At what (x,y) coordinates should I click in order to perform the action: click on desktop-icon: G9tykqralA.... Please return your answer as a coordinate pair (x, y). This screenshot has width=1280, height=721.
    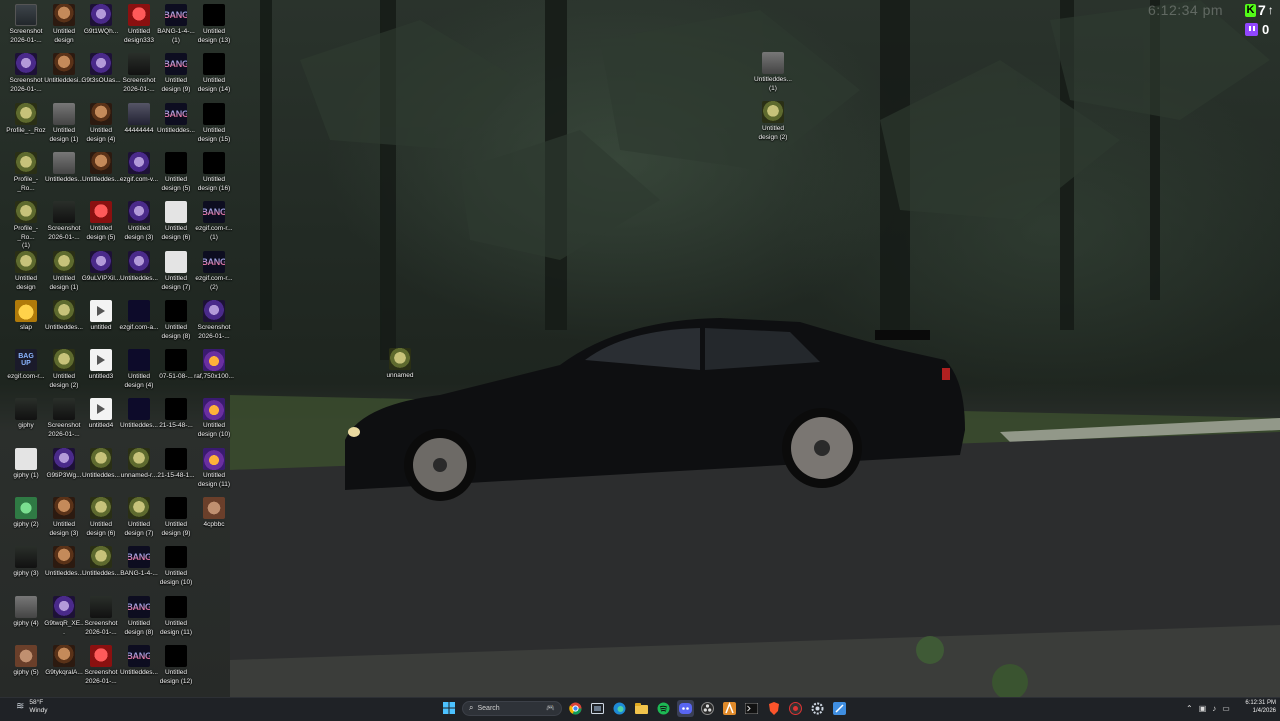
    Looking at the image, I should click on (64, 661).